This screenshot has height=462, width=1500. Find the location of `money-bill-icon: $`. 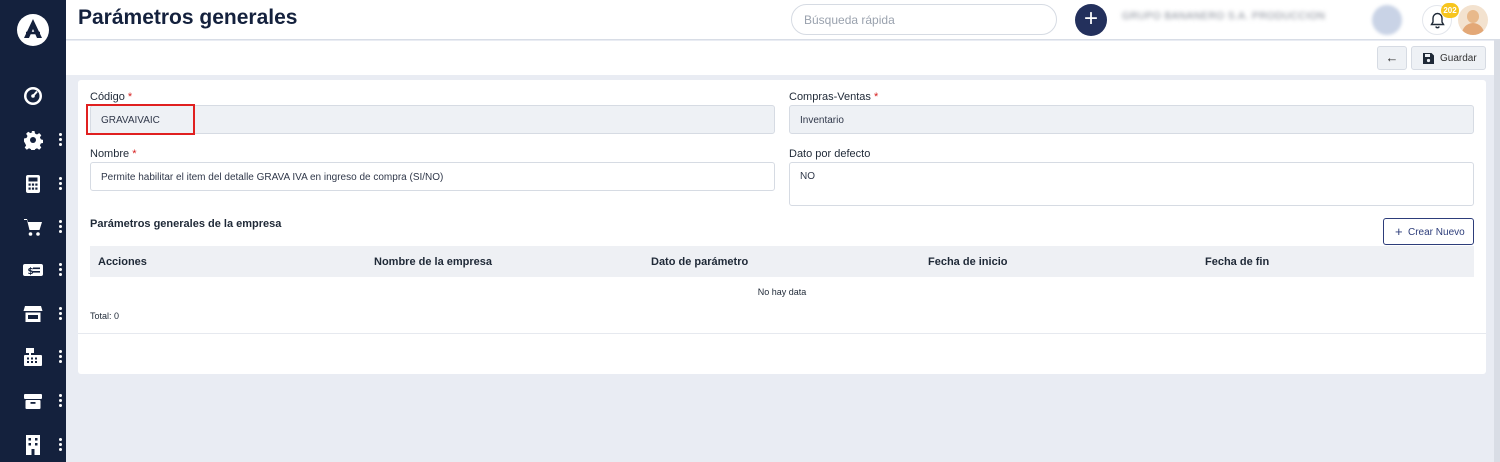

money-bill-icon: $ is located at coordinates (33, 270).